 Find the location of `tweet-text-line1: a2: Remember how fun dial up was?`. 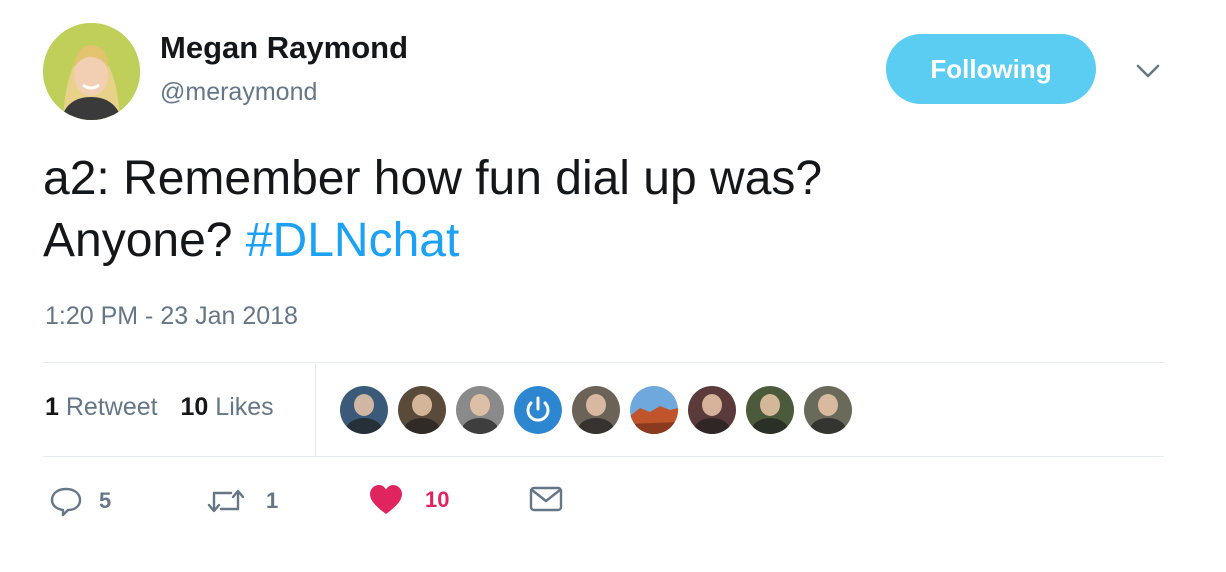

tweet-text-line1: a2: Remember how fun dial up was? is located at coordinates (433, 178).